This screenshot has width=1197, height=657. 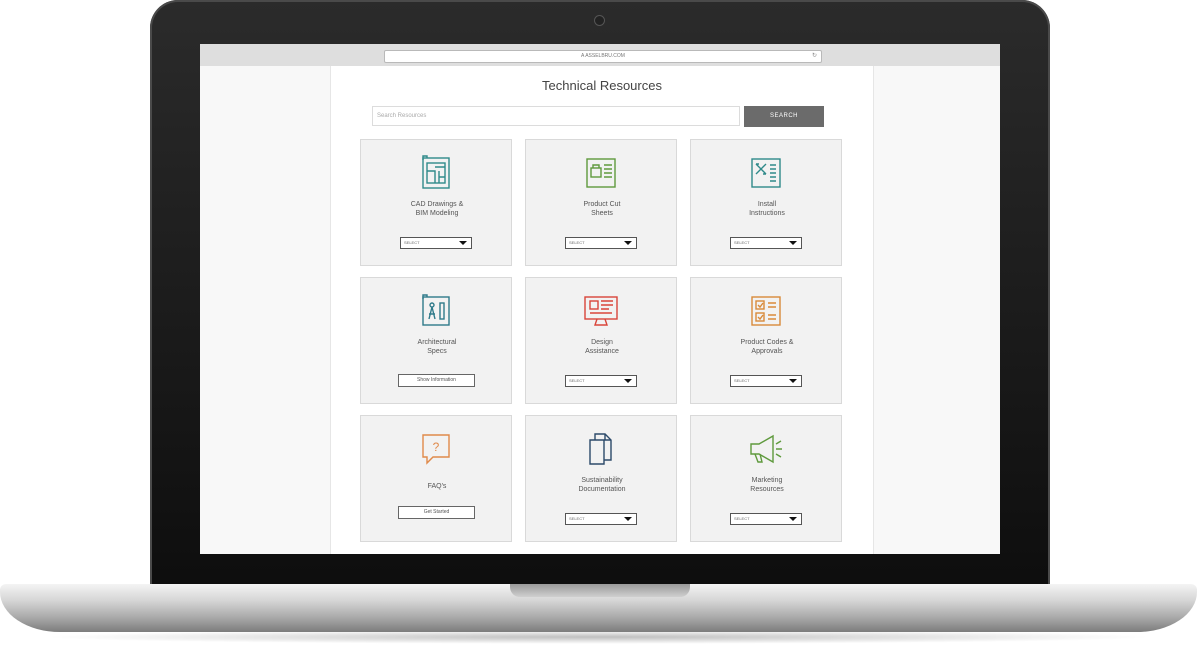 I want to click on product-sheet-icon, so click(x=601, y=173).